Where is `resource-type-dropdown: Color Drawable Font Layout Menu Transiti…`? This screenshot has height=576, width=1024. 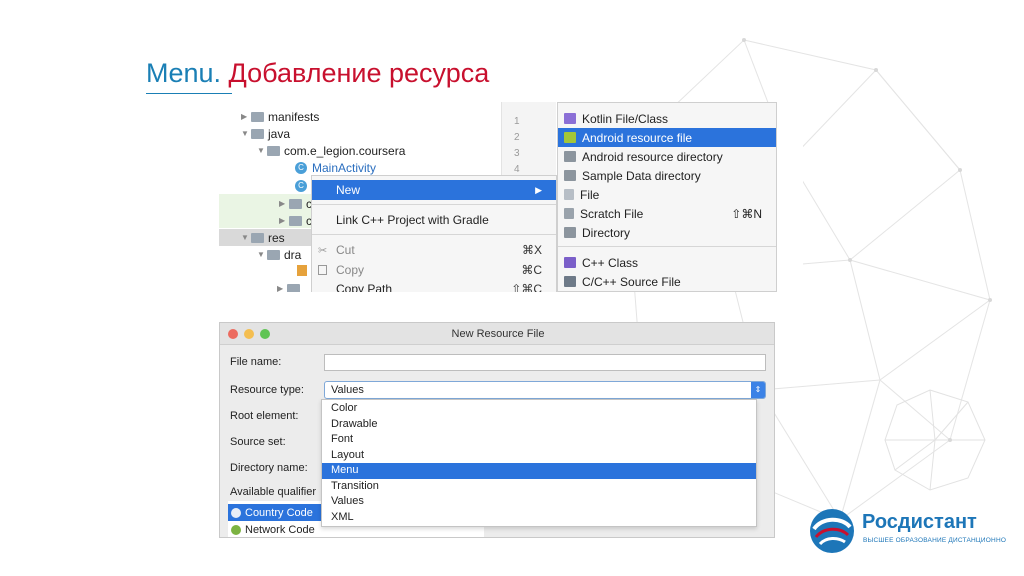
resource-type-dropdown: Color Drawable Font Layout Menu Transiti… is located at coordinates (539, 463).